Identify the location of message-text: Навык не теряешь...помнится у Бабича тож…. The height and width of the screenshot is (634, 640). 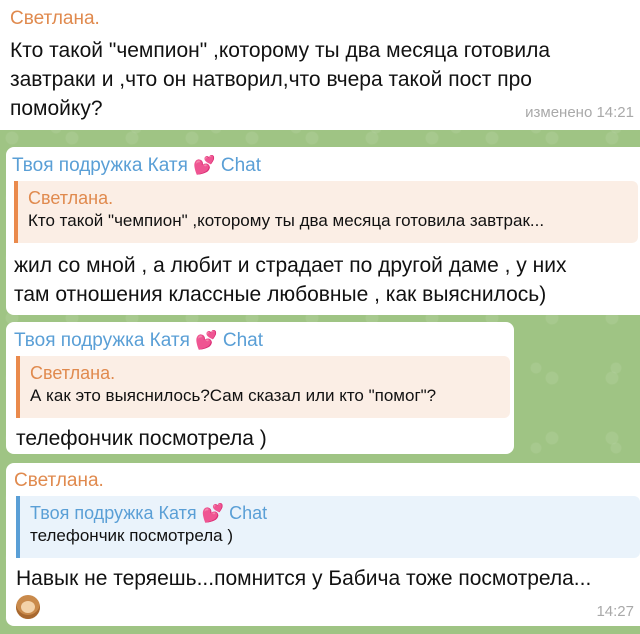
(304, 578).